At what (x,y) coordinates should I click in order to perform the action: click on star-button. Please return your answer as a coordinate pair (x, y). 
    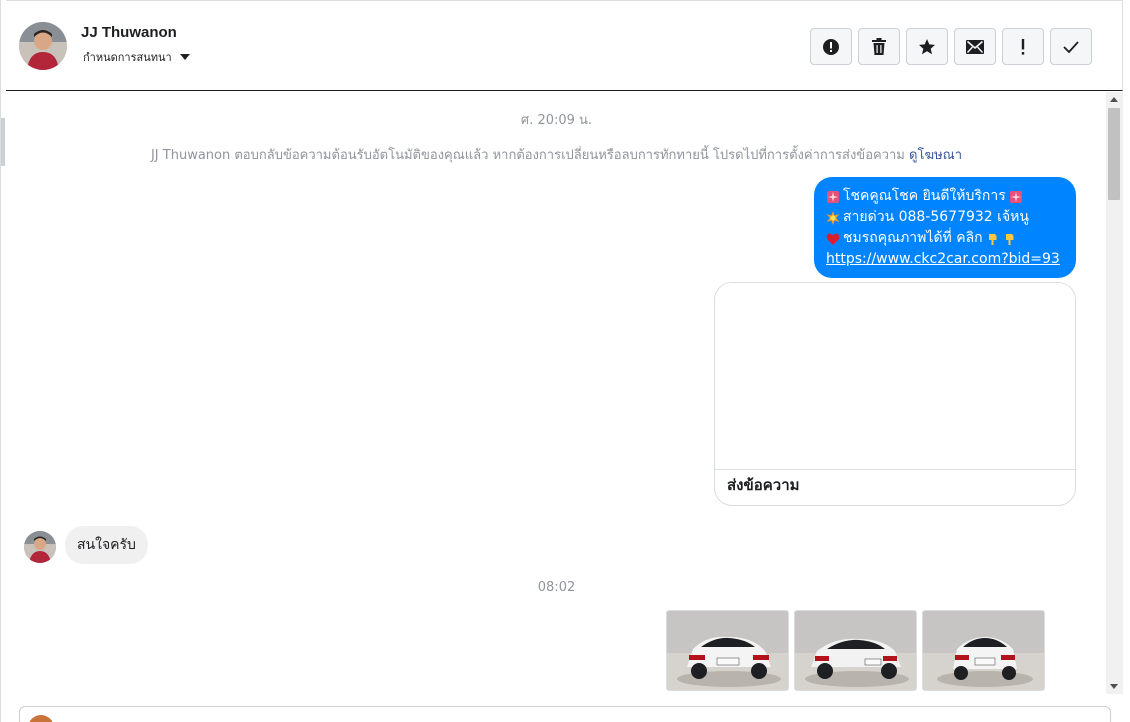
    Looking at the image, I should click on (927, 46).